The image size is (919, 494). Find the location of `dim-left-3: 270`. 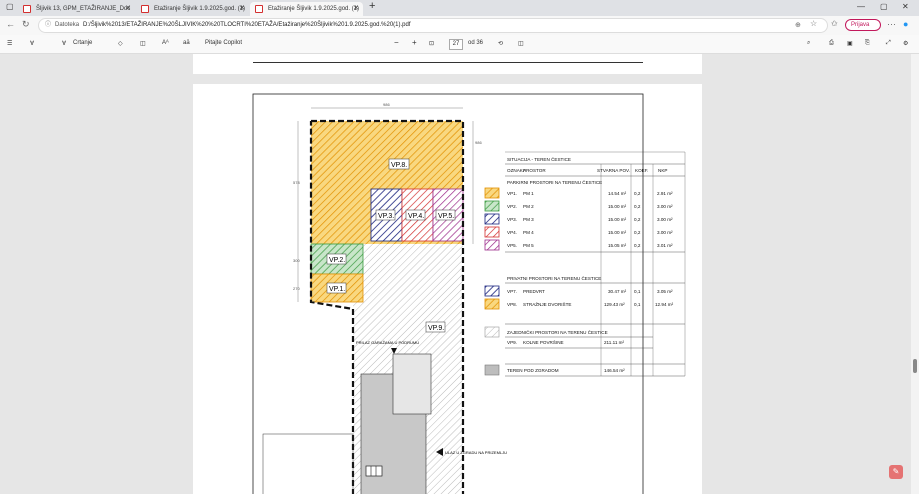

dim-left-3: 270 is located at coordinates (296, 288).